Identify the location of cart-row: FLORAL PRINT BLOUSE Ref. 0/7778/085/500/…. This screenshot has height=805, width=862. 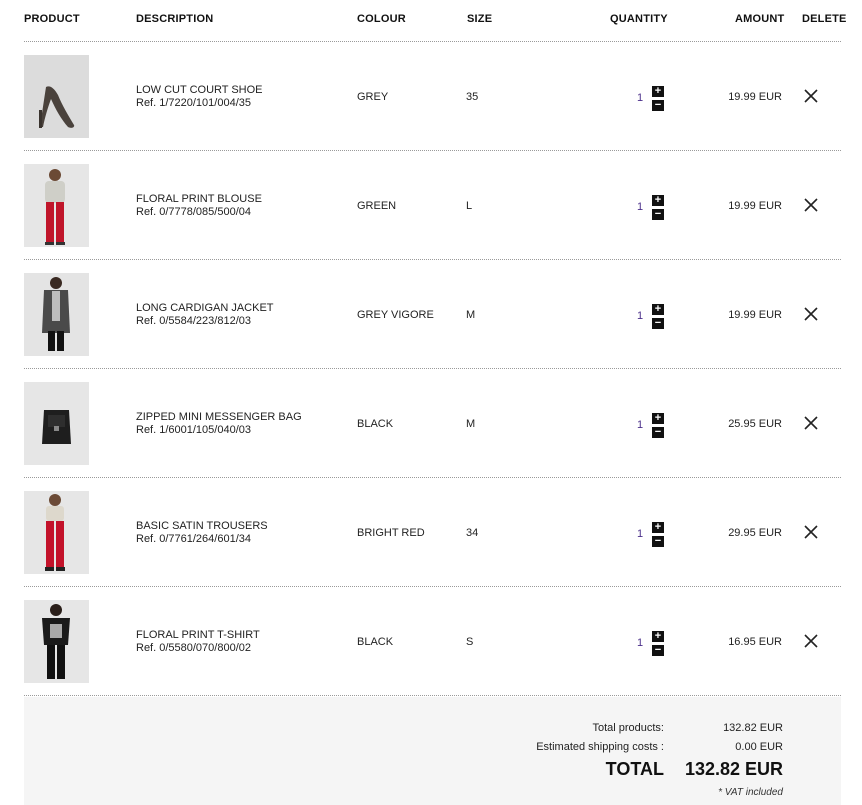
(431, 205).